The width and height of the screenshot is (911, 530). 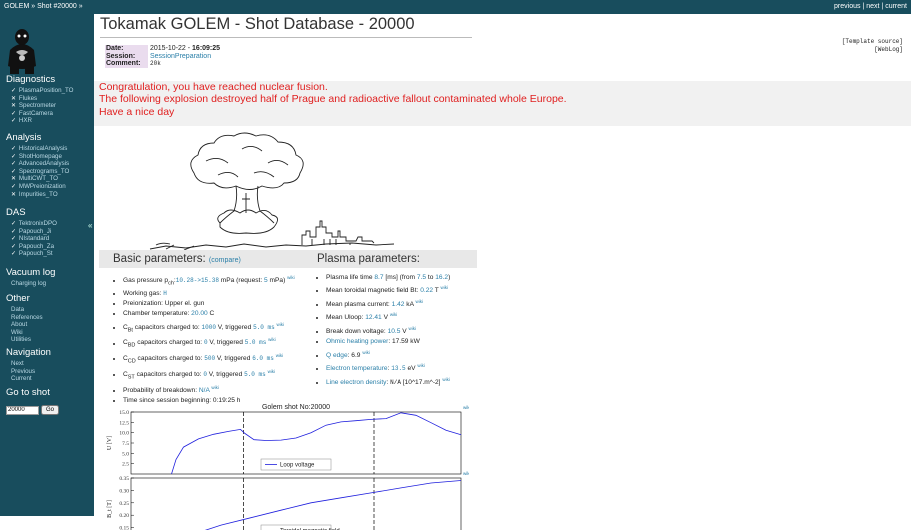 I want to click on sidebar-item-fastcamera: ✓ FastCamera, so click(x=42, y=114).